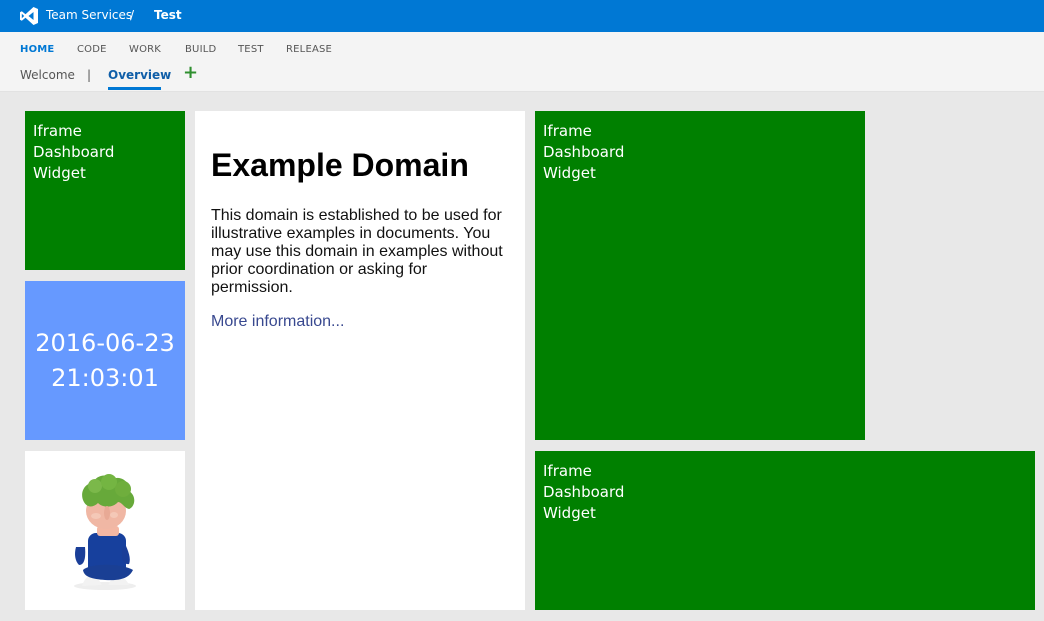 The image size is (1044, 621). What do you see at coordinates (89, 15) in the screenshot?
I see `product-name: Team Services` at bounding box center [89, 15].